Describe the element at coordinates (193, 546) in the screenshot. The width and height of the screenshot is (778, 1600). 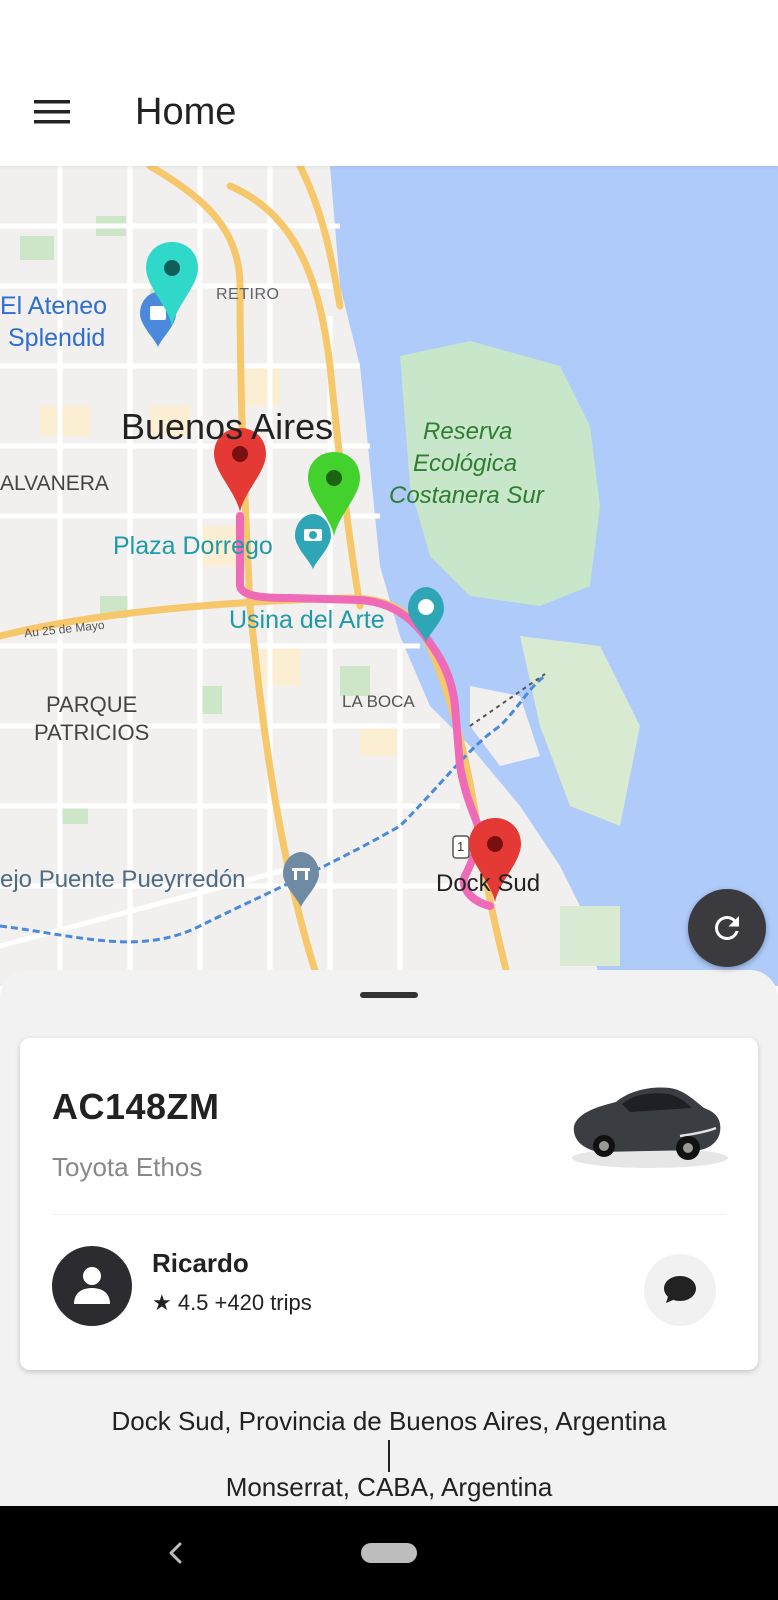
I see `map-label-plaza-dorrego: Plaza Dorrego` at that location.